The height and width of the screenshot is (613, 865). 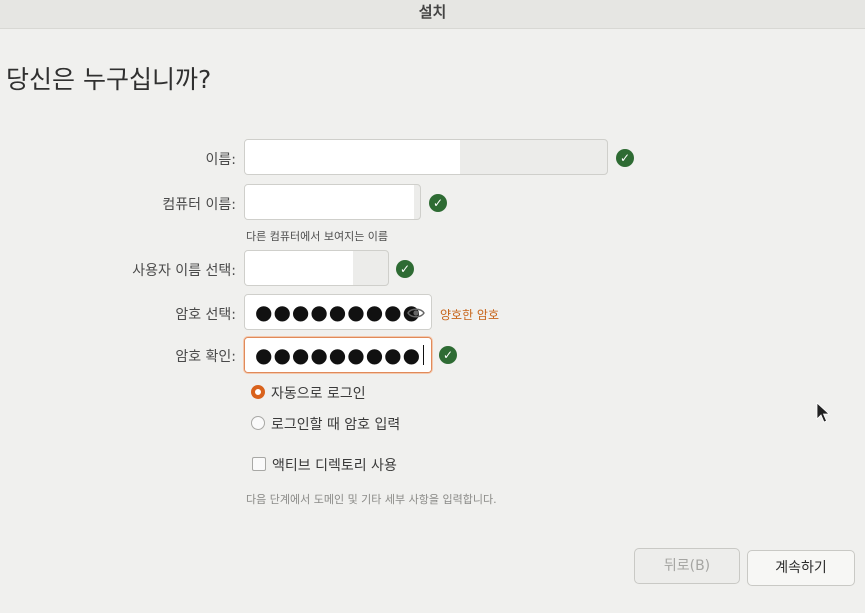 What do you see at coordinates (199, 205) in the screenshot?
I see `computer-name-label: 컴퓨터 이름:` at bounding box center [199, 205].